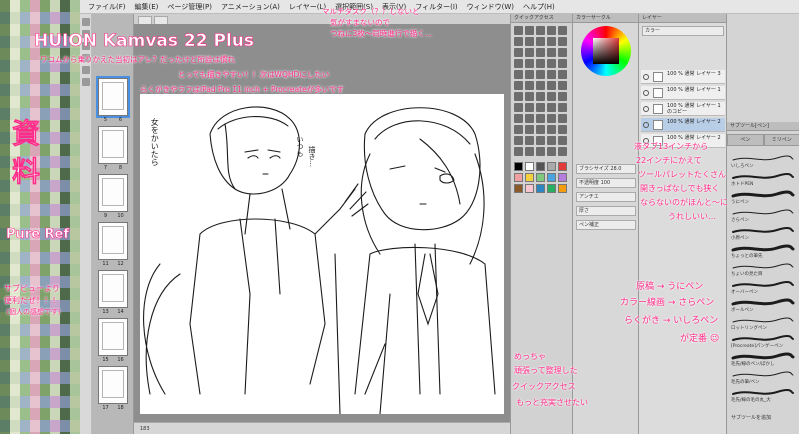 The height and width of the screenshot is (434, 799). Describe the element at coordinates (764, 417) in the screenshot. I see `add-subtool-button: サブツールを追加` at that location.